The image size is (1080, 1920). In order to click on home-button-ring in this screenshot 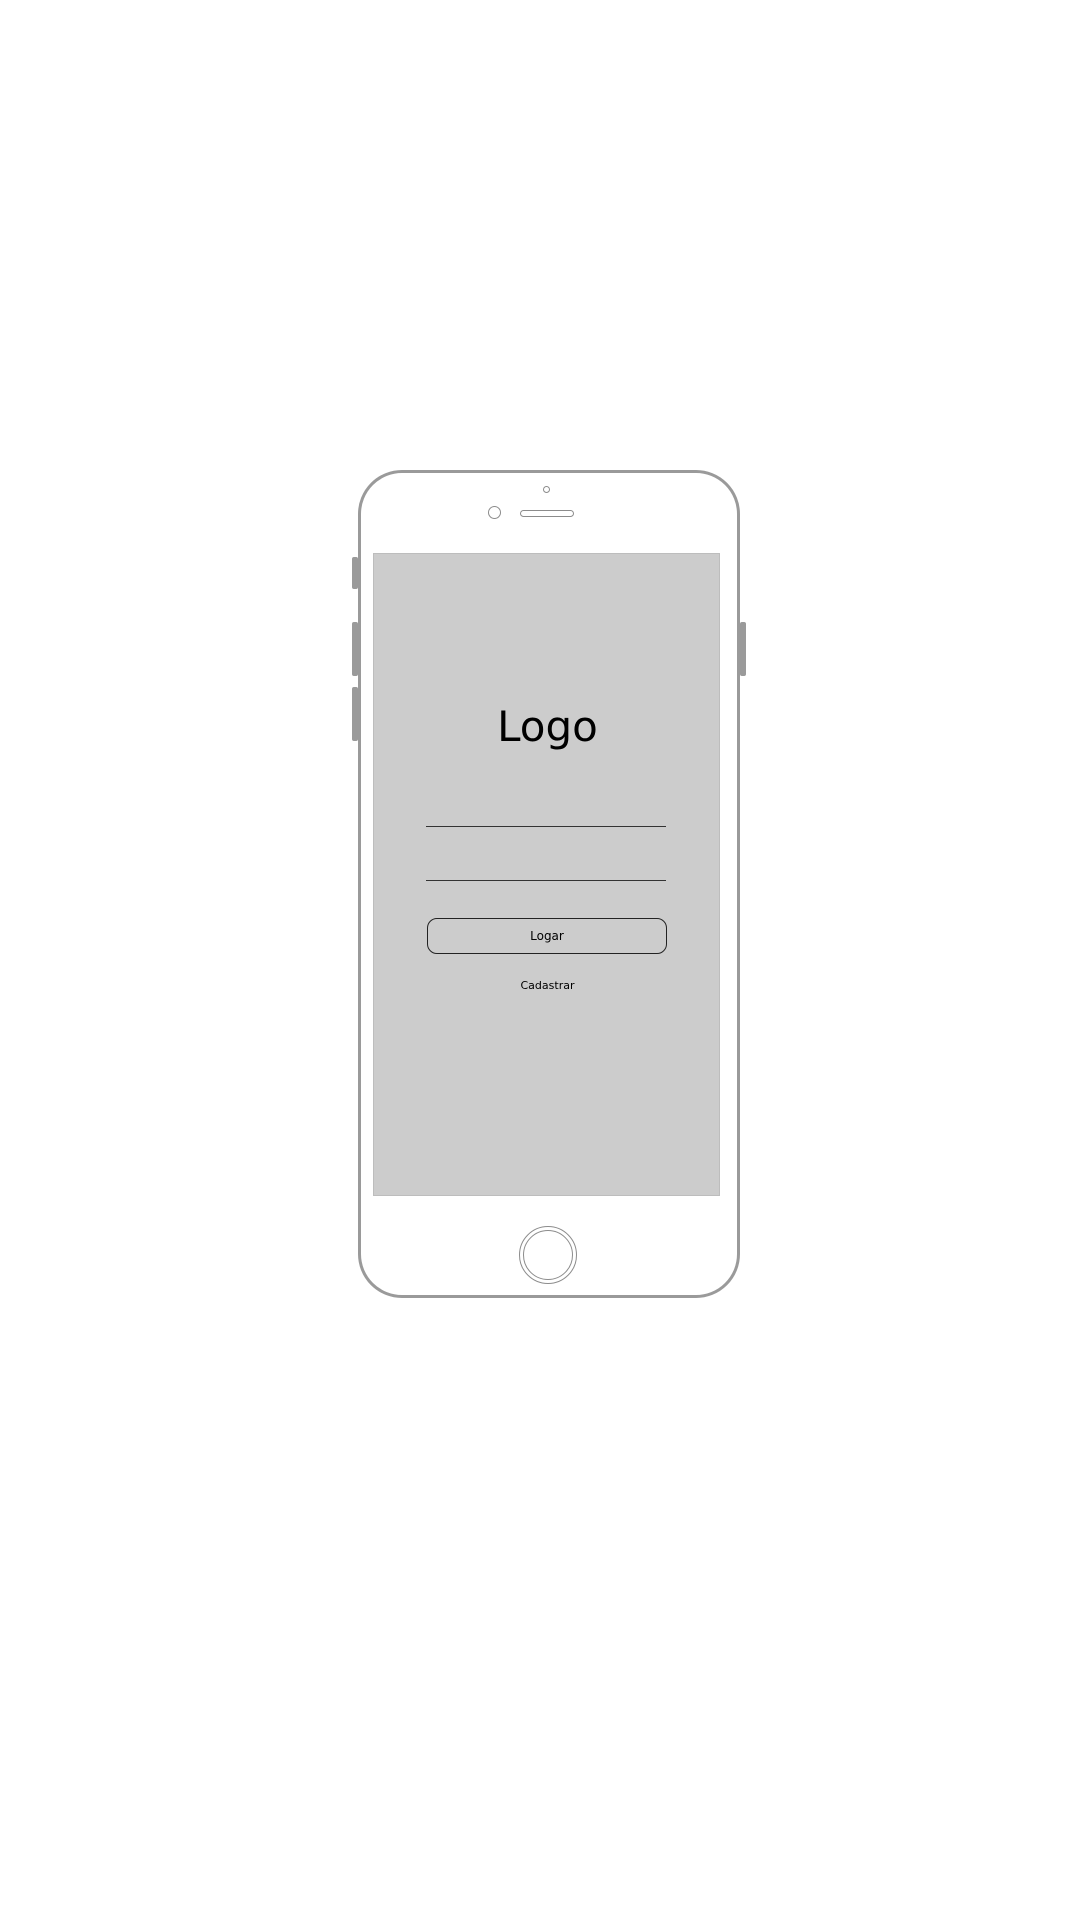, I will do `click(548, 1255)`.